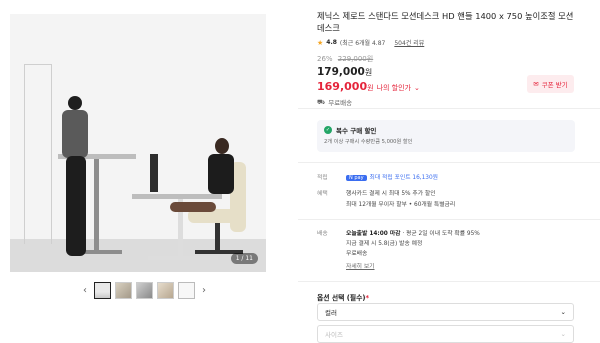  Describe the element at coordinates (370, 88) in the screenshot. I see `my-price-unit: 원` at that location.